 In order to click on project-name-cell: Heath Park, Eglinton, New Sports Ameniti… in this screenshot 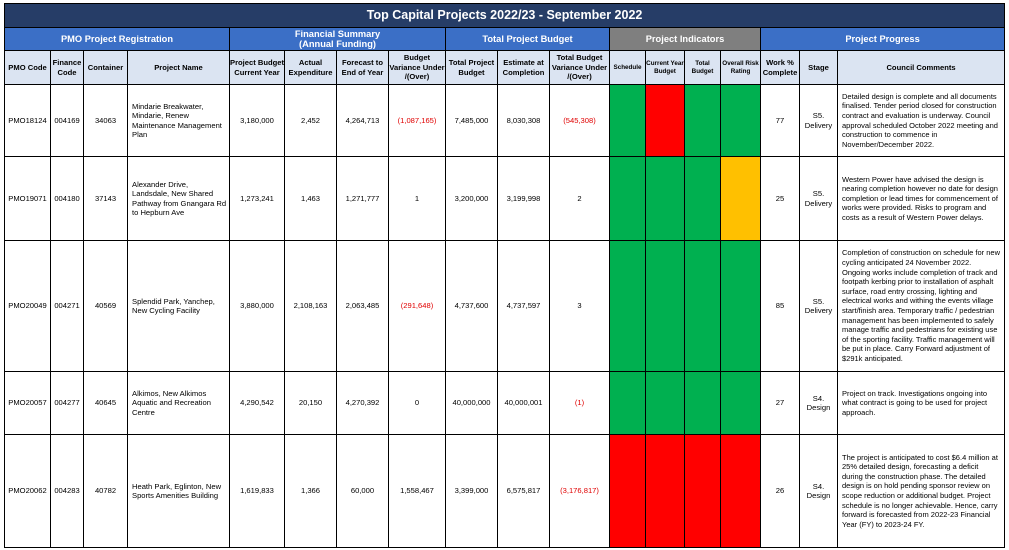, I will do `click(178, 491)`.